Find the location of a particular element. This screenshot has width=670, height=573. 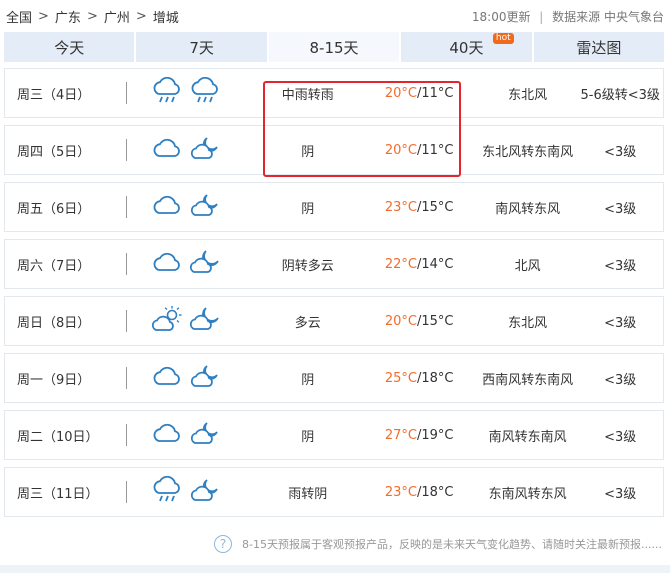

tab-radar: 雷达图 is located at coordinates (599, 47).